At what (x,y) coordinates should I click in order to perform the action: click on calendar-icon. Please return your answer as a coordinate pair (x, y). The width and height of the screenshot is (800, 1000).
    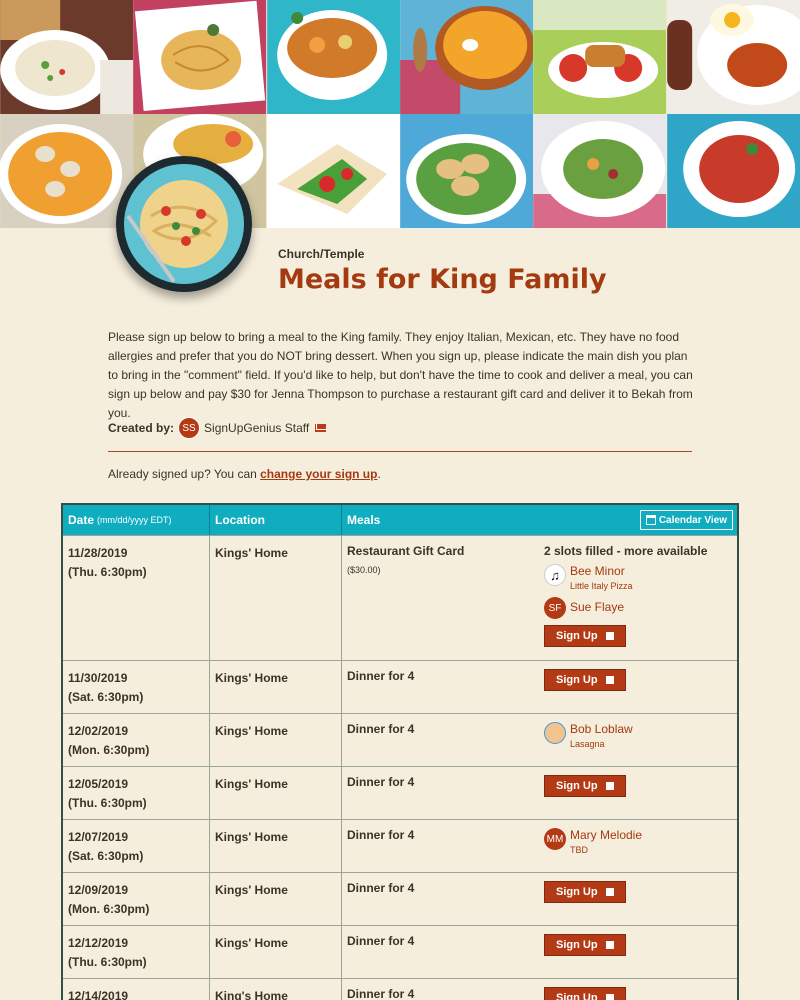
    Looking at the image, I should click on (650, 520).